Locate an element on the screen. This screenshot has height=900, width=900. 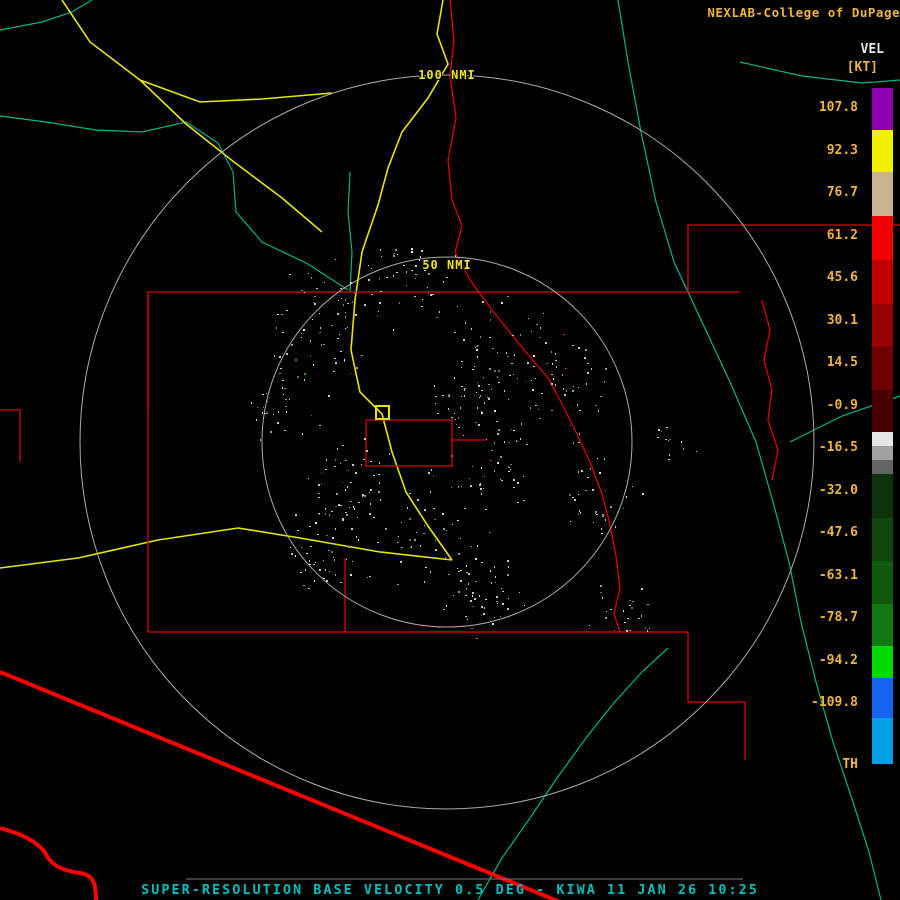
colorbar-unit-label: VEL is located at coordinates (872, 49).